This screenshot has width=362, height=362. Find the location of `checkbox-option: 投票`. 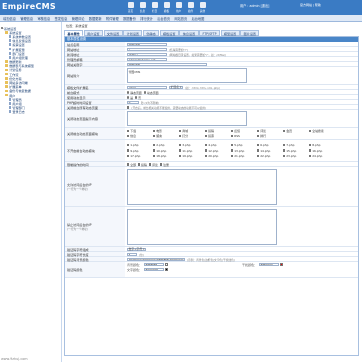

checkbox-option: 投票 is located at coordinates (218, 136).